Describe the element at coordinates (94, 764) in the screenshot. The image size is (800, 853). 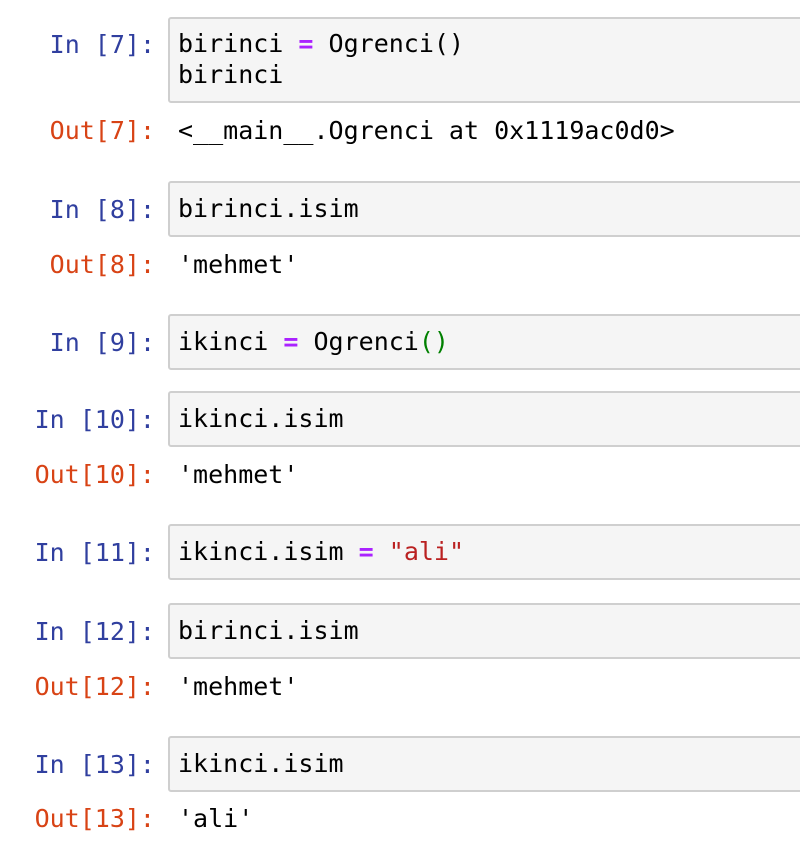
I see `in-prompt: In [13]:` at that location.